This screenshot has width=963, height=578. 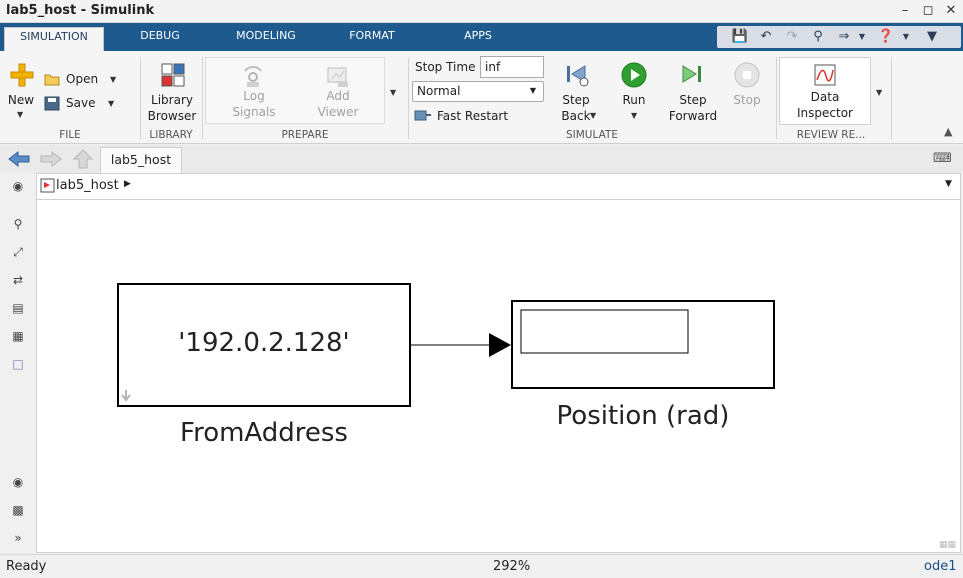 What do you see at coordinates (792, 37) in the screenshot?
I see `redo-icon: ↷` at bounding box center [792, 37].